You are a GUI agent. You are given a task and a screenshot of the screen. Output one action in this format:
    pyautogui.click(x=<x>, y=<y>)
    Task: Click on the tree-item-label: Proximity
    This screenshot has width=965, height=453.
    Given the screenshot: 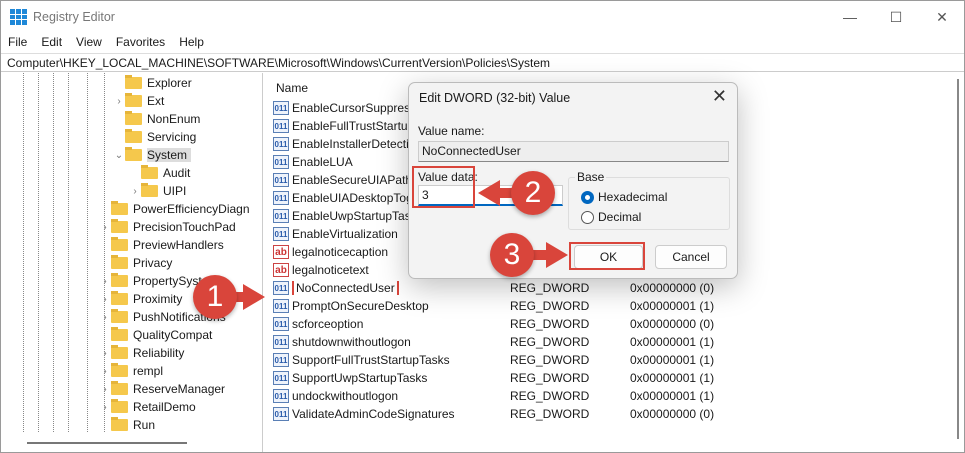 What is the action you would take?
    pyautogui.click(x=158, y=299)
    